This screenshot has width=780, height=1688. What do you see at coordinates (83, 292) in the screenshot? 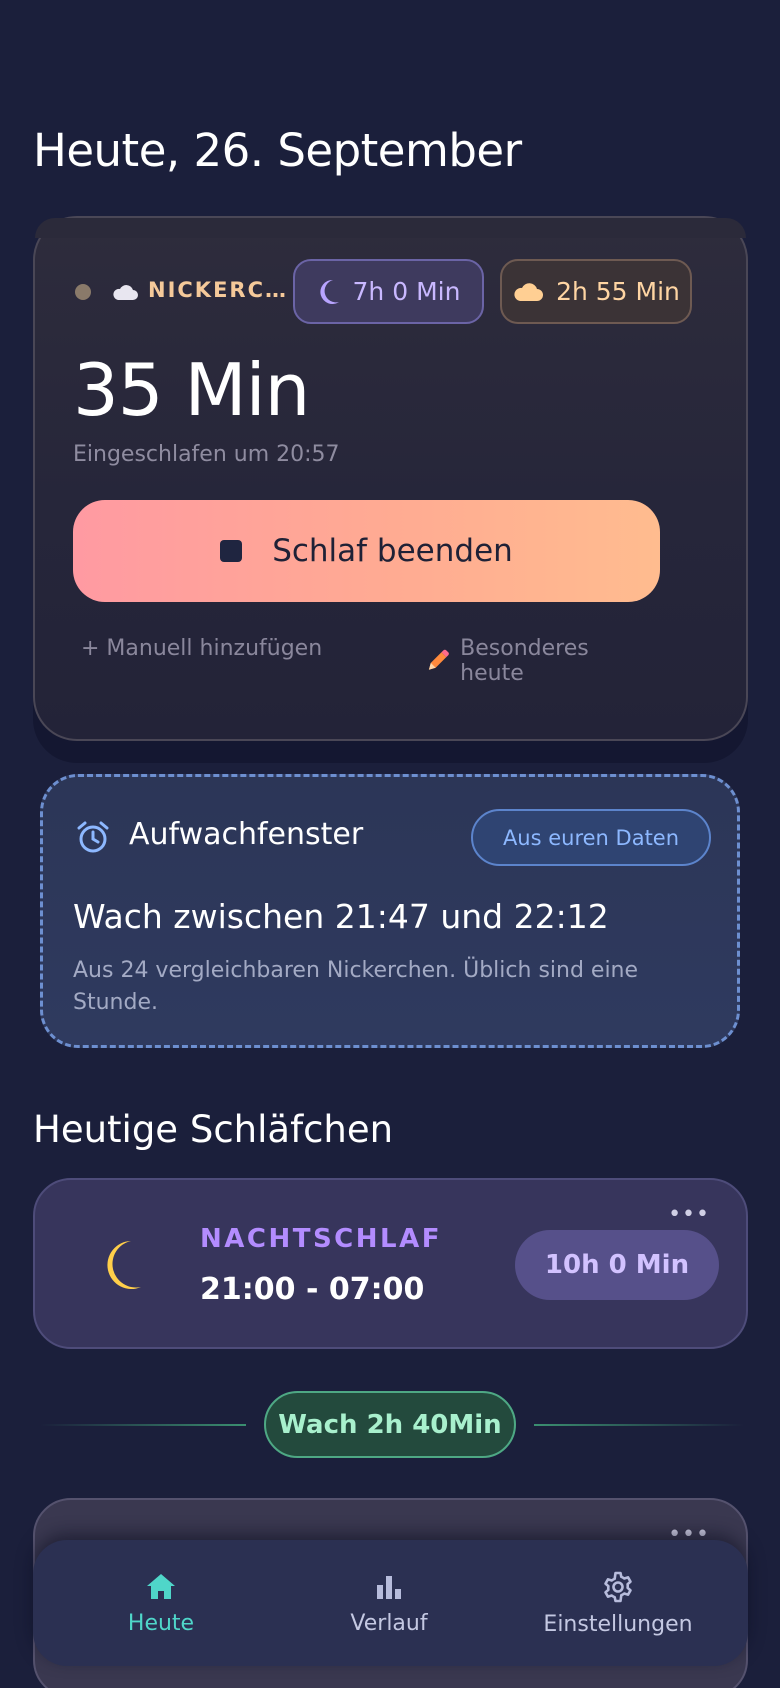
I see `status-dot` at bounding box center [83, 292].